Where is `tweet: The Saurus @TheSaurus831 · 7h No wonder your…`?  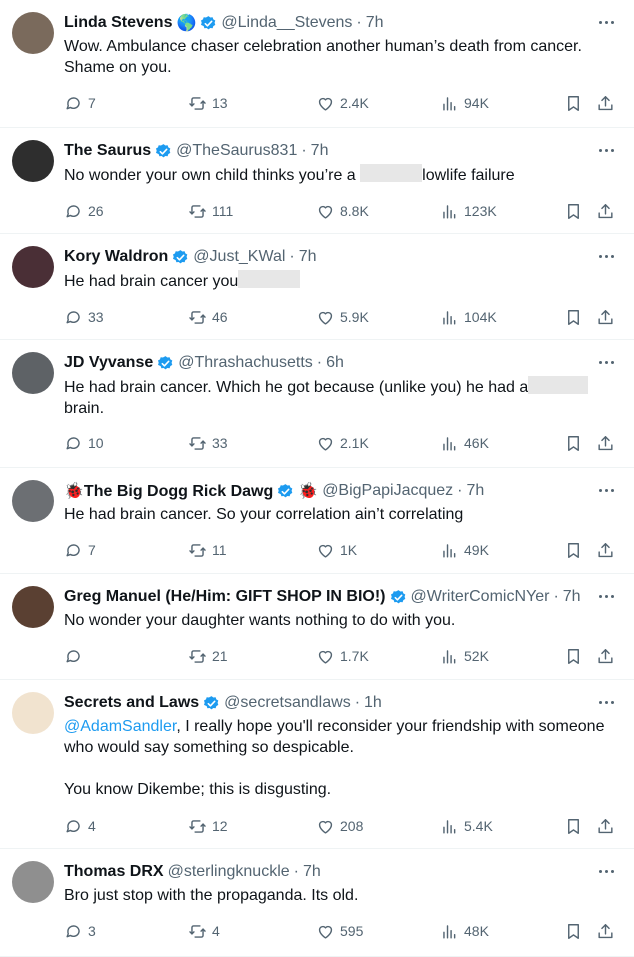 tweet: The Saurus @TheSaurus831 · 7h No wonder your… is located at coordinates (317, 181).